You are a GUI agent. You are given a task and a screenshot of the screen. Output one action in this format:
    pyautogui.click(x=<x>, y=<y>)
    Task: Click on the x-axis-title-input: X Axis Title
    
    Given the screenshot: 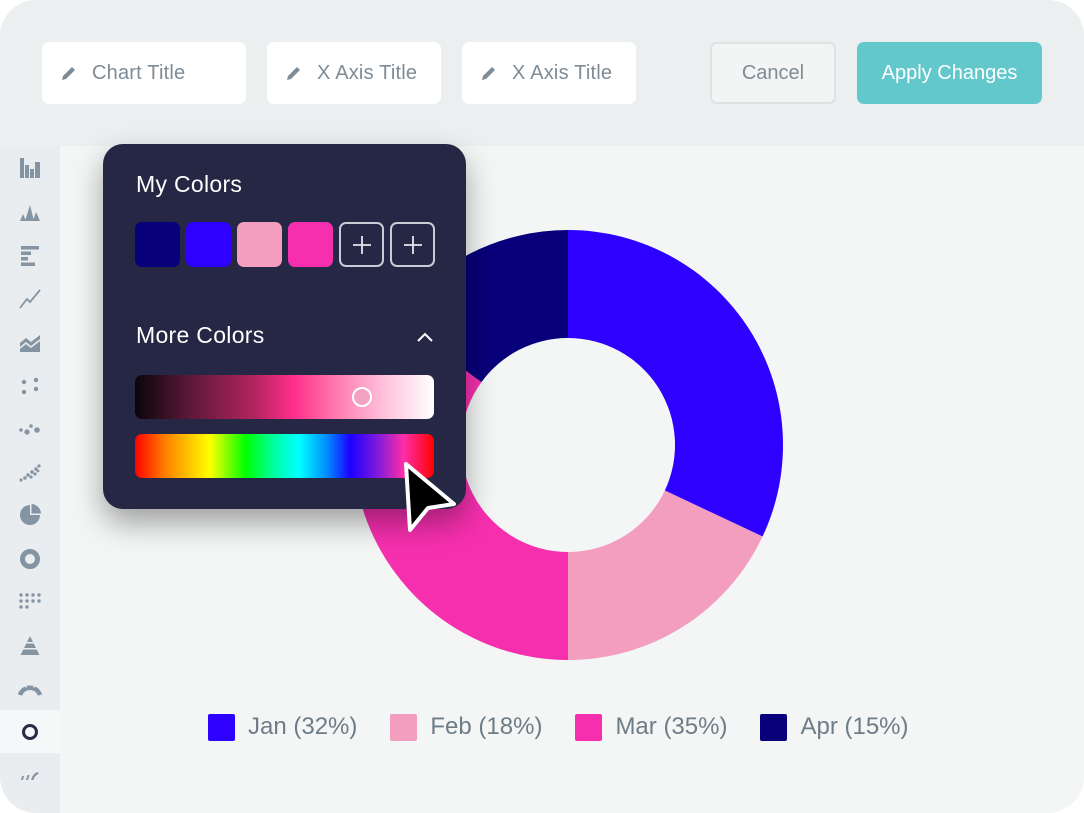 What is the action you would take?
    pyautogui.click(x=354, y=73)
    